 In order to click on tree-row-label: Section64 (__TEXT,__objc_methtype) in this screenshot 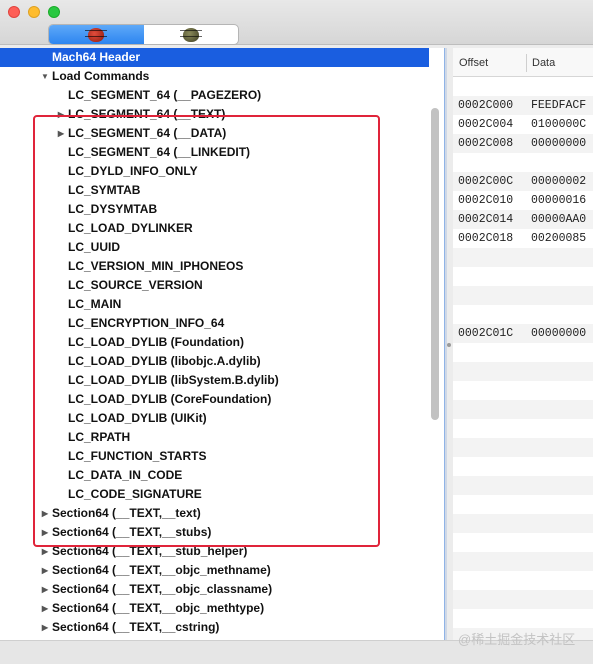, I will do `click(158, 608)`.